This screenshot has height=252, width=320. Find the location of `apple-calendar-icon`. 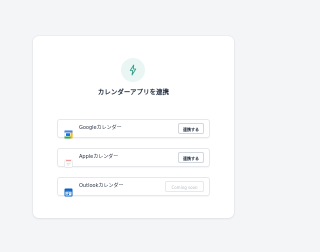

apple-calendar-icon is located at coordinates (68, 160).